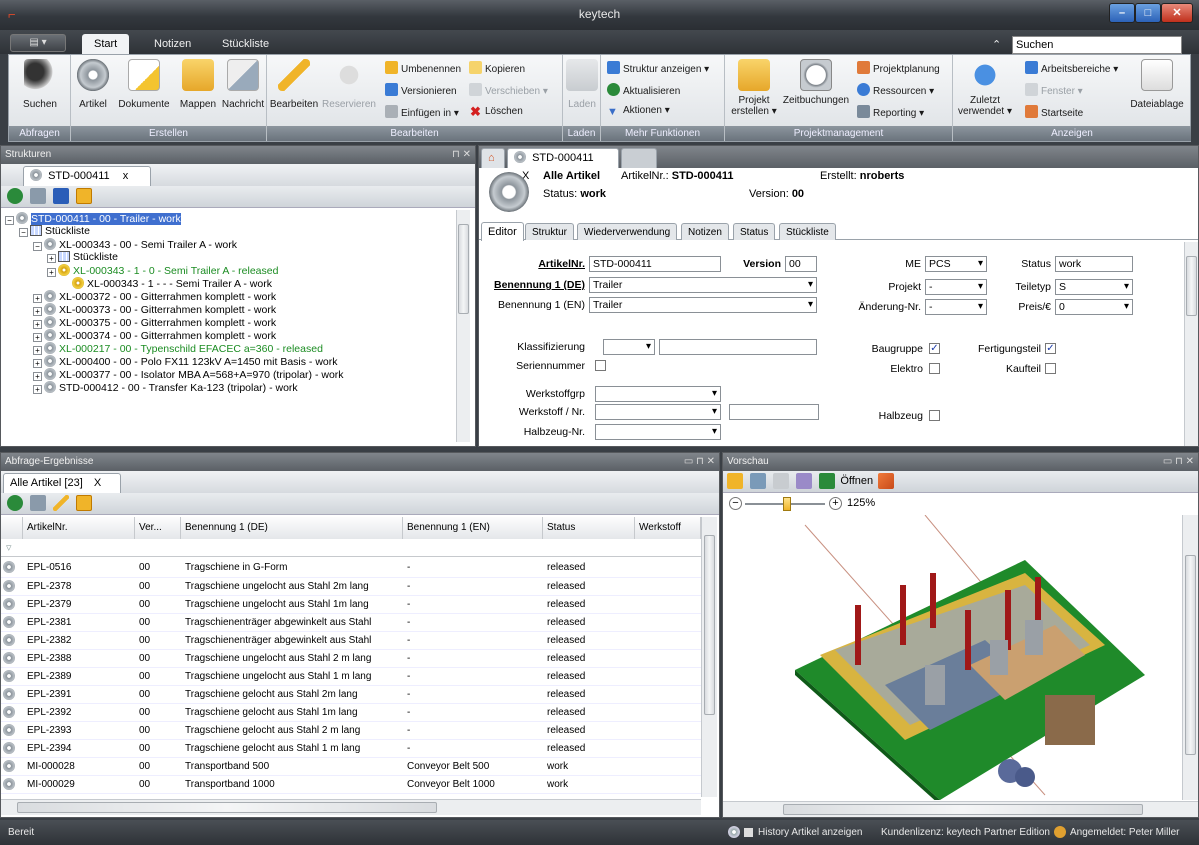 The height and width of the screenshot is (845, 1199). Describe the element at coordinates (563, 165) in the screenshot. I see `tab-detail-std-000411: STD-000411 X` at that location.